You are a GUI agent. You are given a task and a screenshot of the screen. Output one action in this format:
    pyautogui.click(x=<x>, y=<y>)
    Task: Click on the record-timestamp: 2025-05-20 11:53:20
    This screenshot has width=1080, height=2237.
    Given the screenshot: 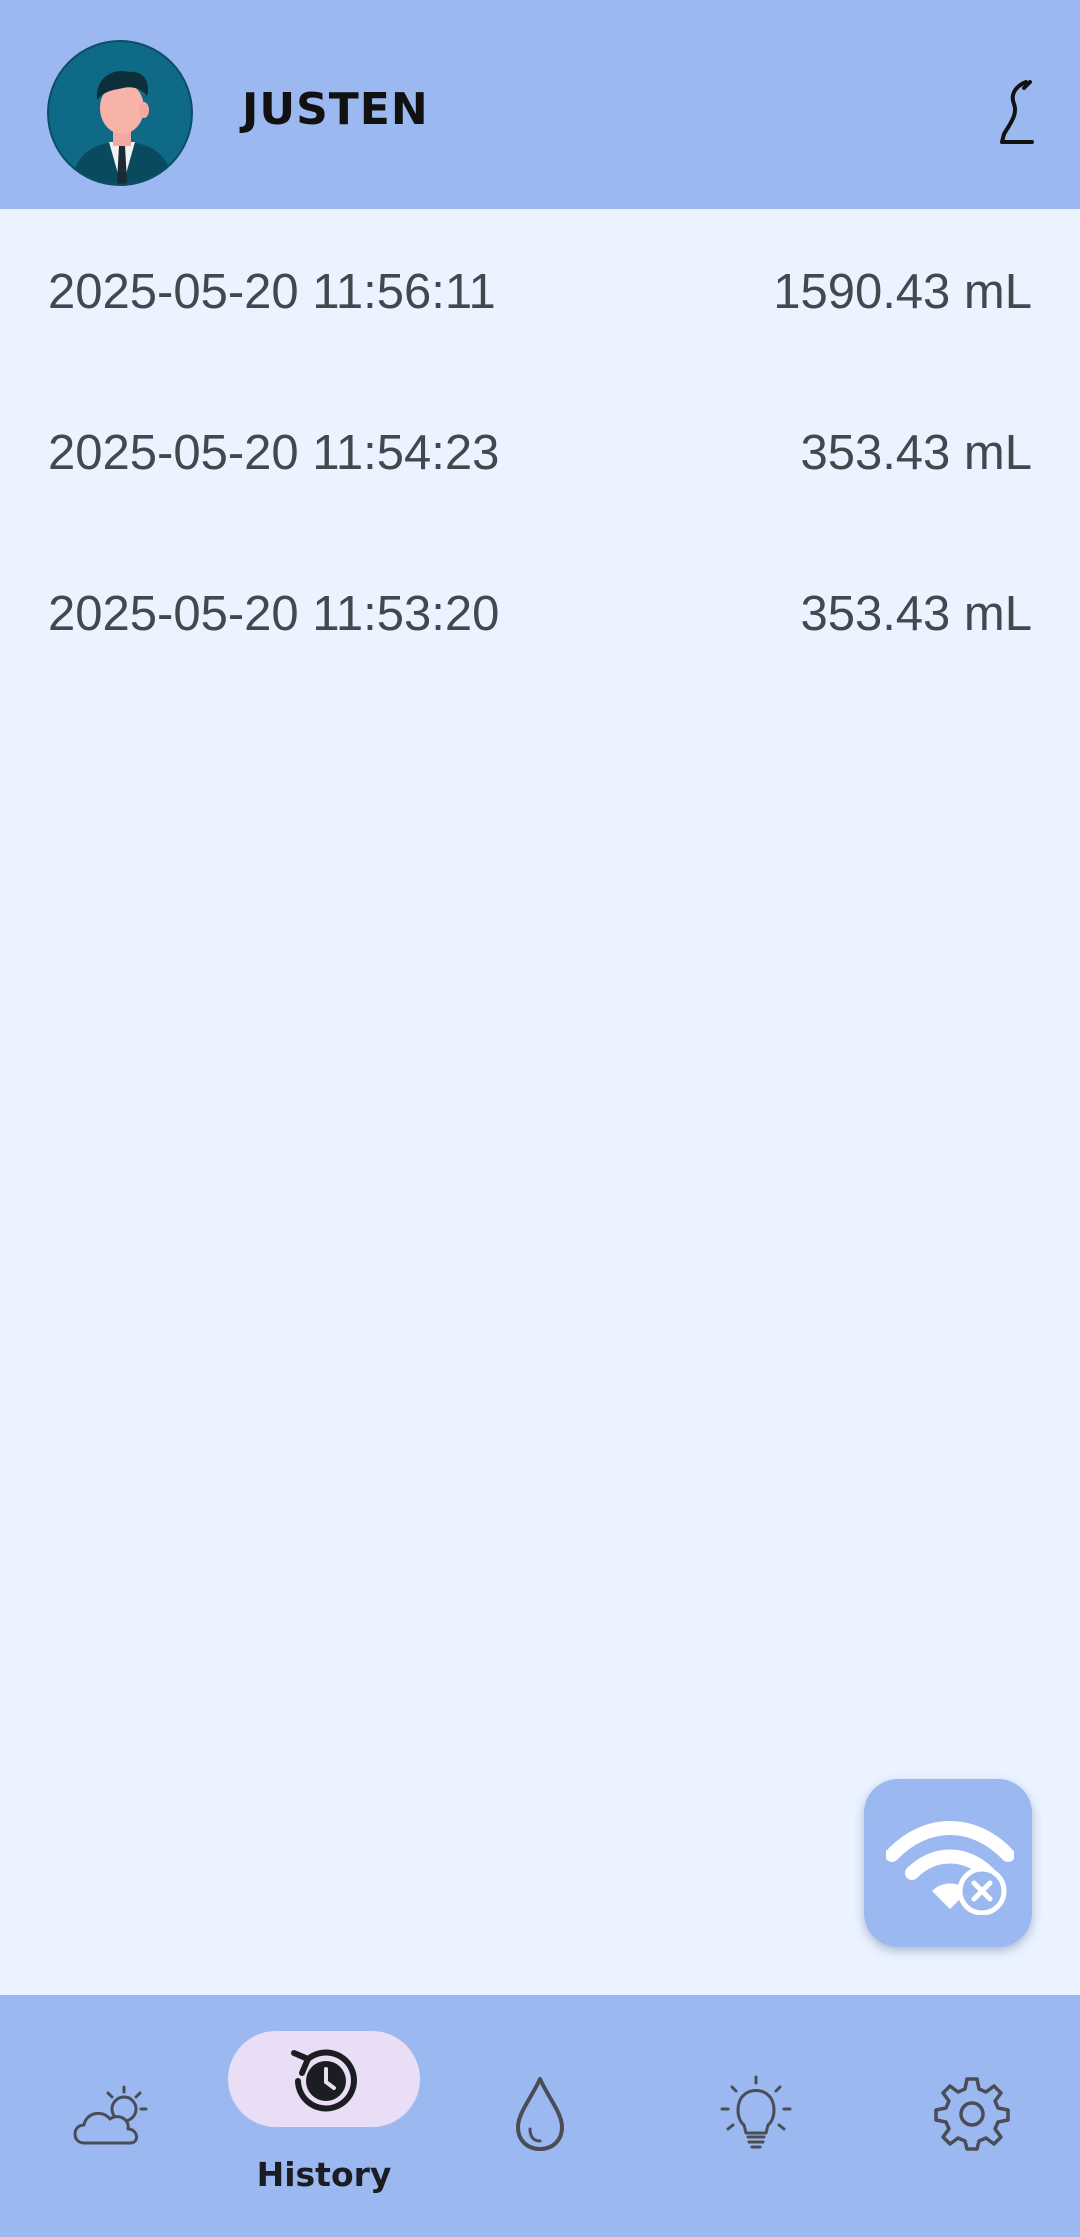 What is the action you would take?
    pyautogui.click(x=274, y=614)
    